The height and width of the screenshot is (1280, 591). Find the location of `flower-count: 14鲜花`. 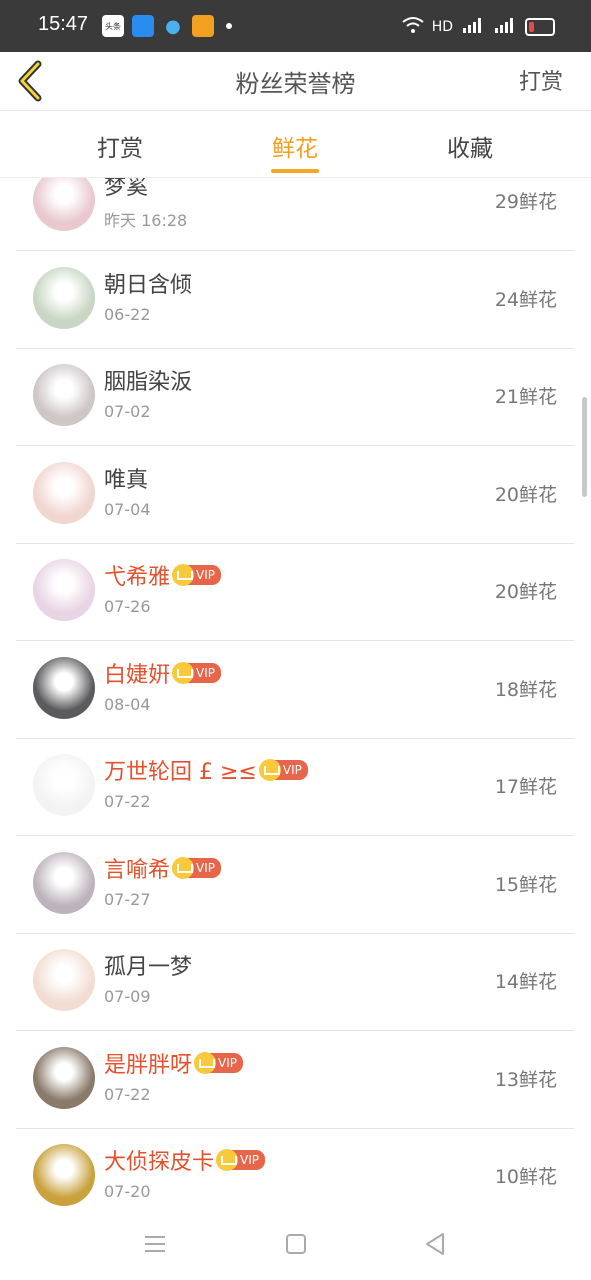

flower-count: 14鲜花 is located at coordinates (525, 982).